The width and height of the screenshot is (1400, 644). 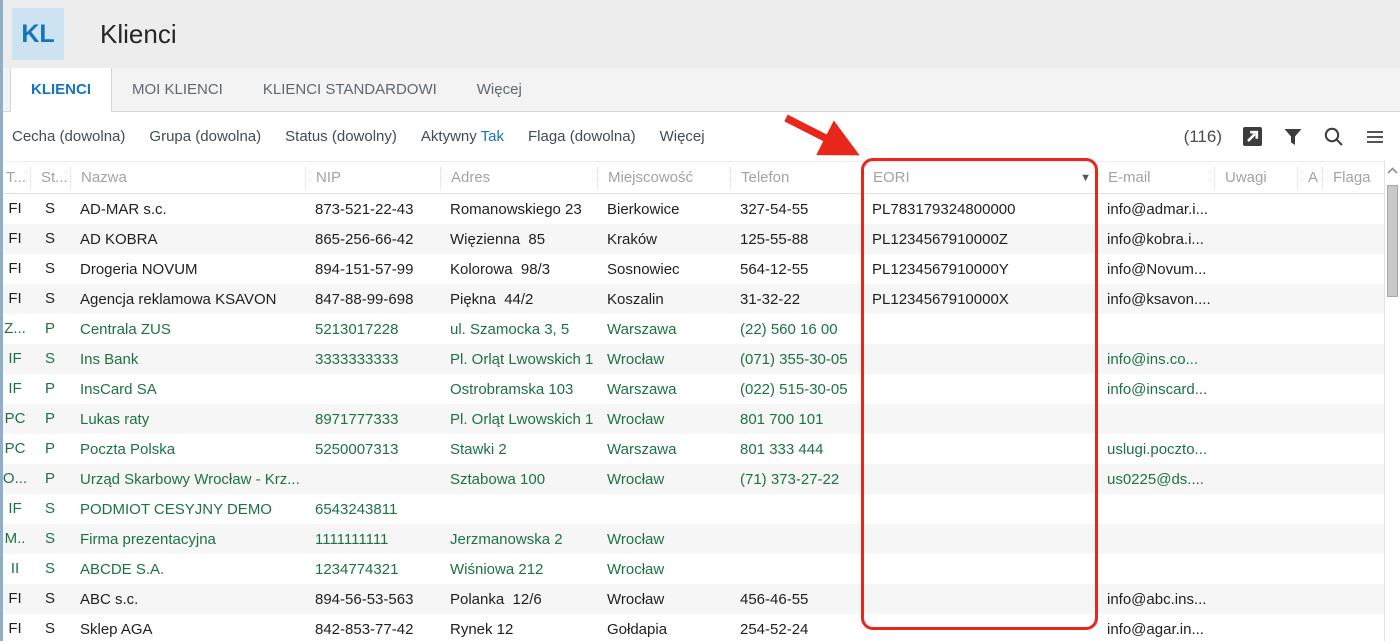 What do you see at coordinates (774, 599) in the screenshot?
I see `table-cell: 456-46-55` at bounding box center [774, 599].